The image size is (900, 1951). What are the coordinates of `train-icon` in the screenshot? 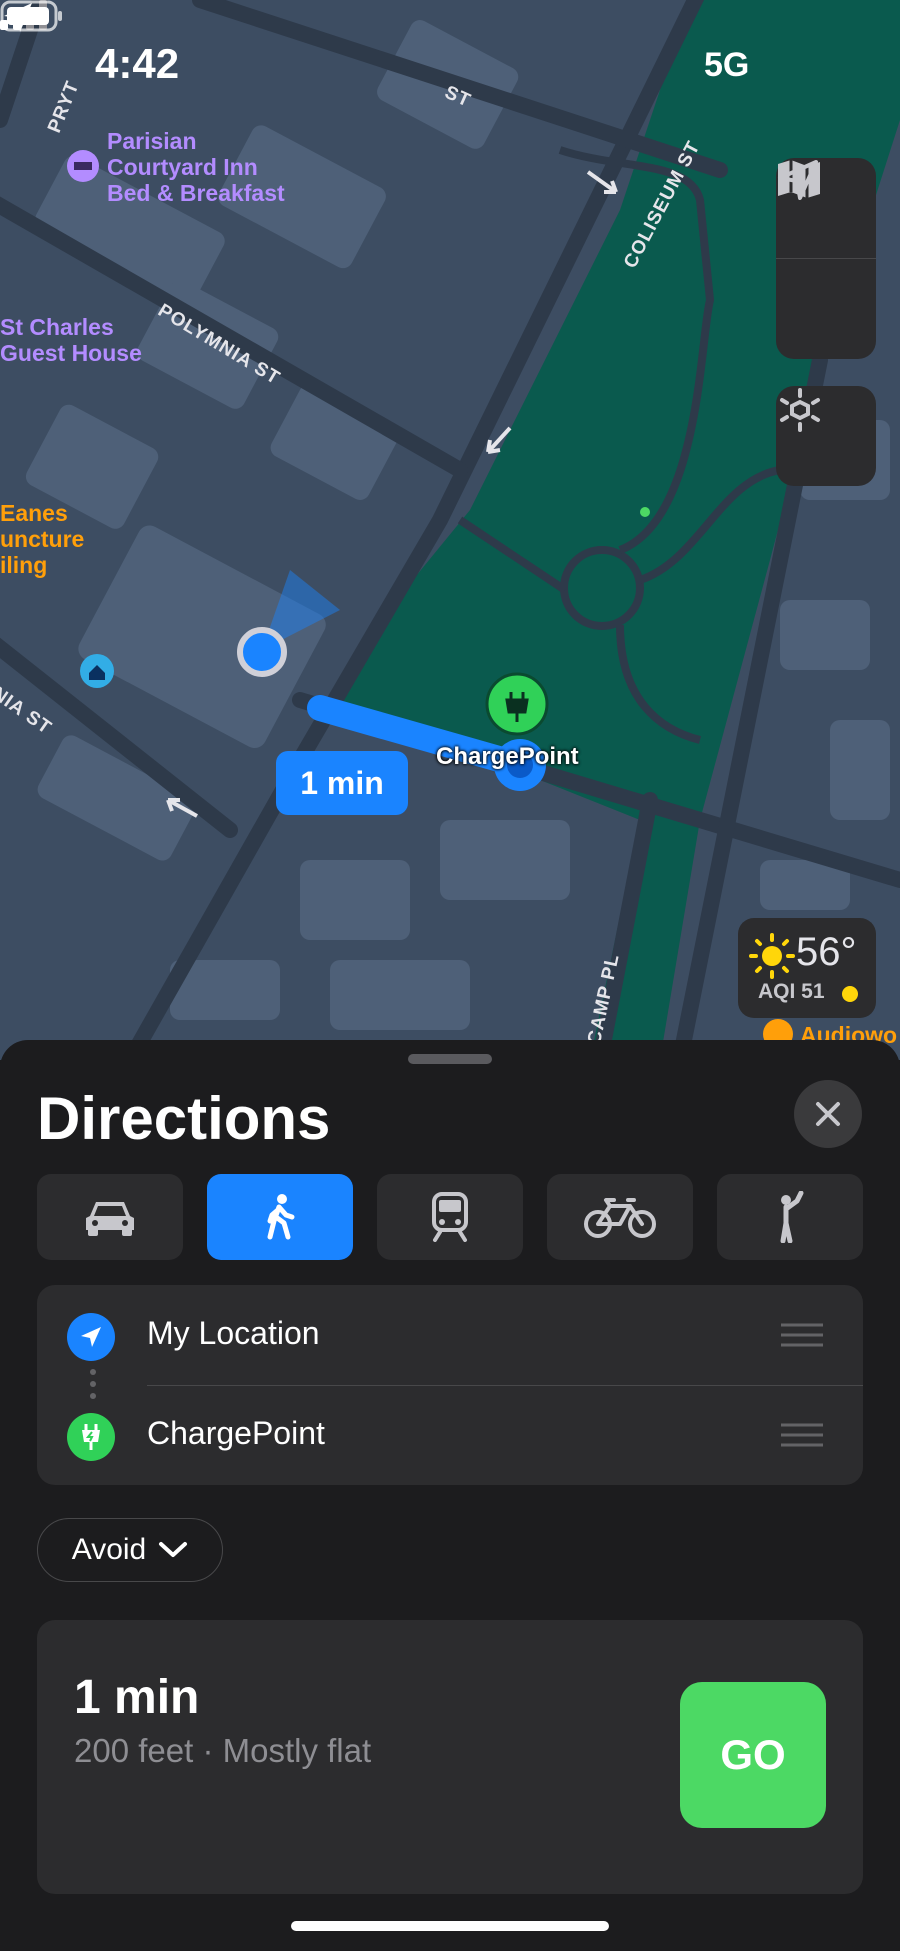 It's located at (450, 1217).